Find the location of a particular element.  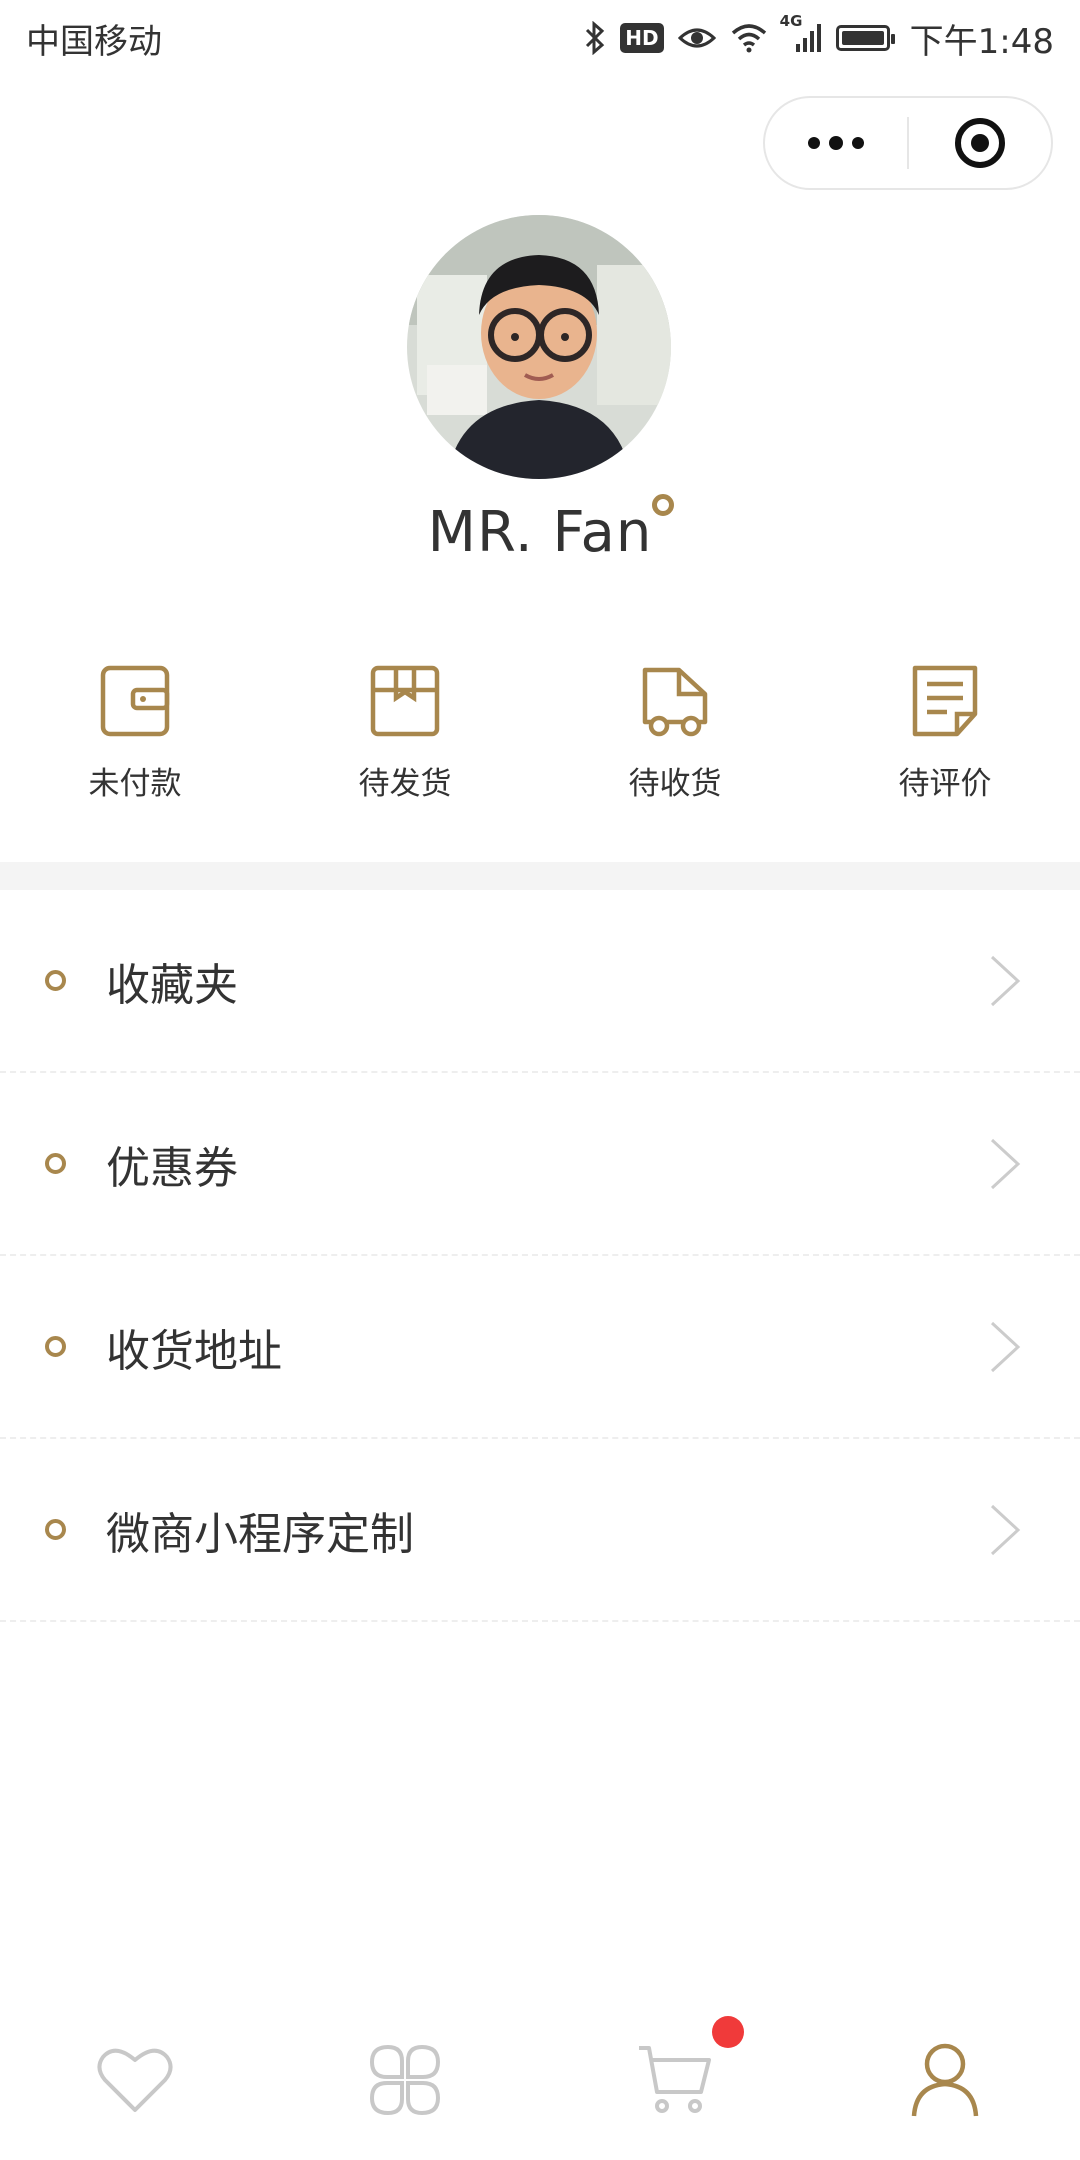

clock: 下午1:48 is located at coordinates (981, 41).